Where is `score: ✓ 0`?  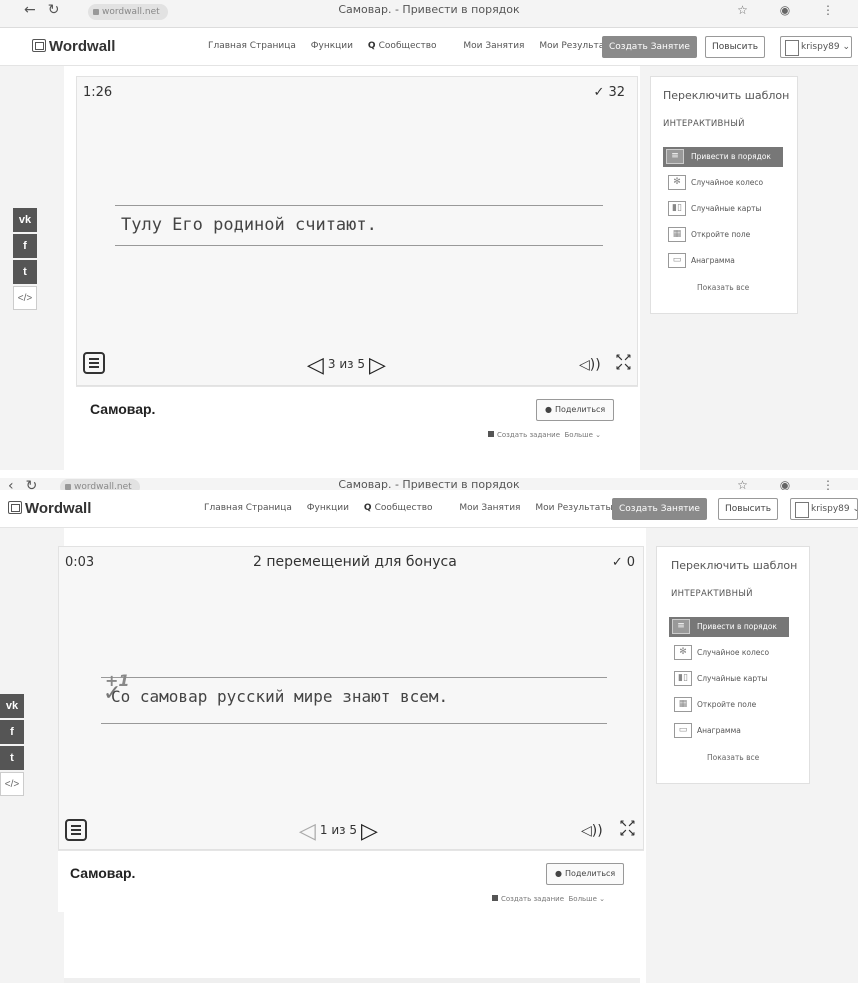
score: ✓ 0 is located at coordinates (623, 562).